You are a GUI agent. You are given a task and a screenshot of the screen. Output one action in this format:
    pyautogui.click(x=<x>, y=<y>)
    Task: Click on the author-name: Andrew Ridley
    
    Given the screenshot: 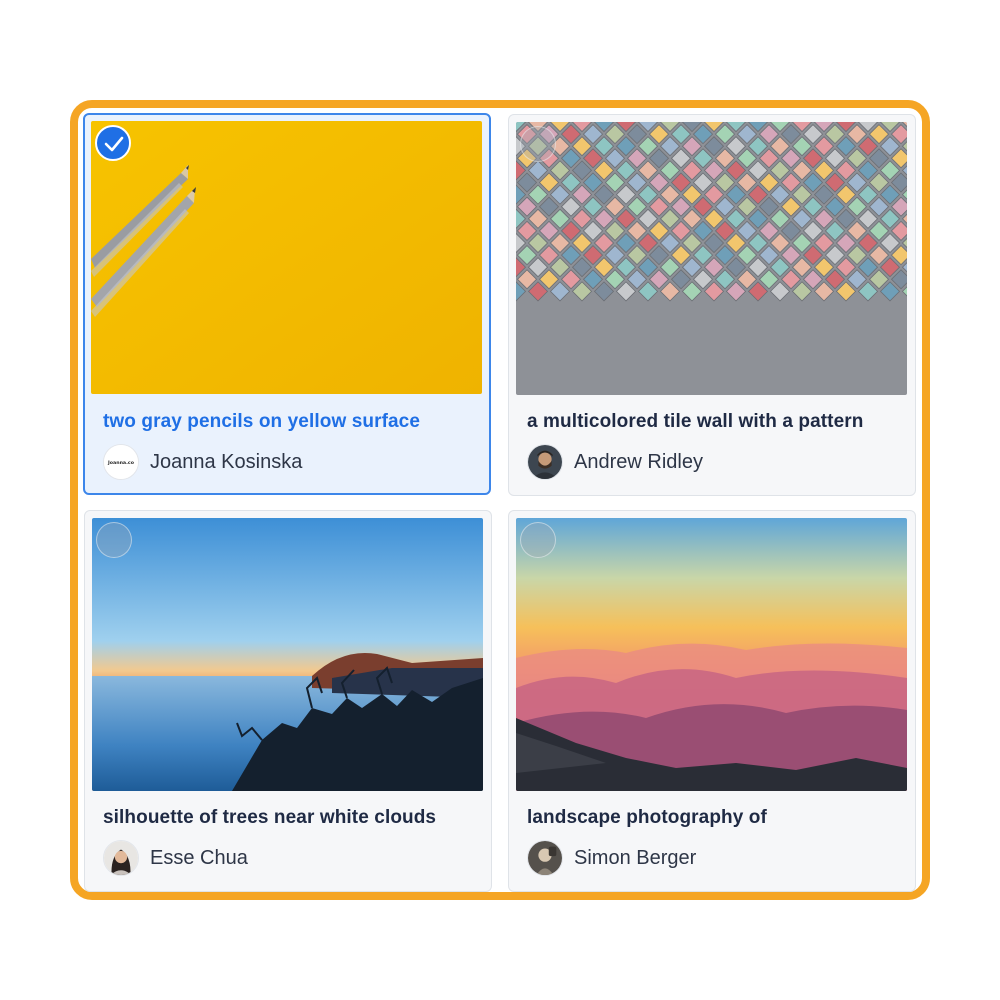 What is the action you would take?
    pyautogui.click(x=638, y=461)
    